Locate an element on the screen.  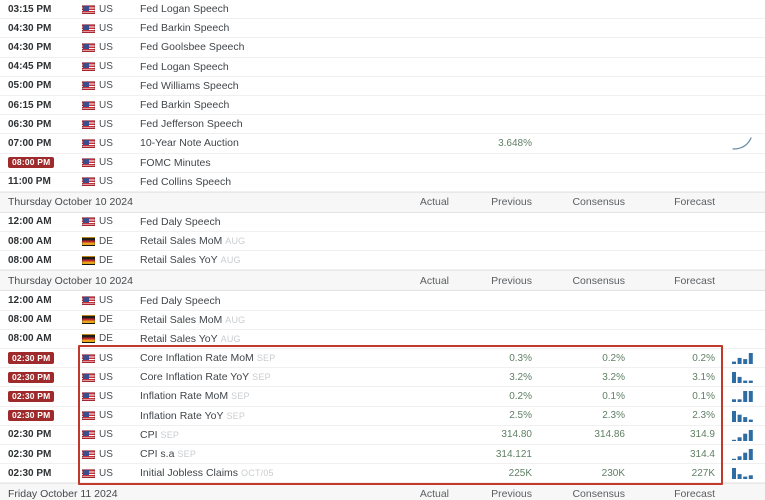
event-name-label: Retail Sales YoY is located at coordinates (179, 338).